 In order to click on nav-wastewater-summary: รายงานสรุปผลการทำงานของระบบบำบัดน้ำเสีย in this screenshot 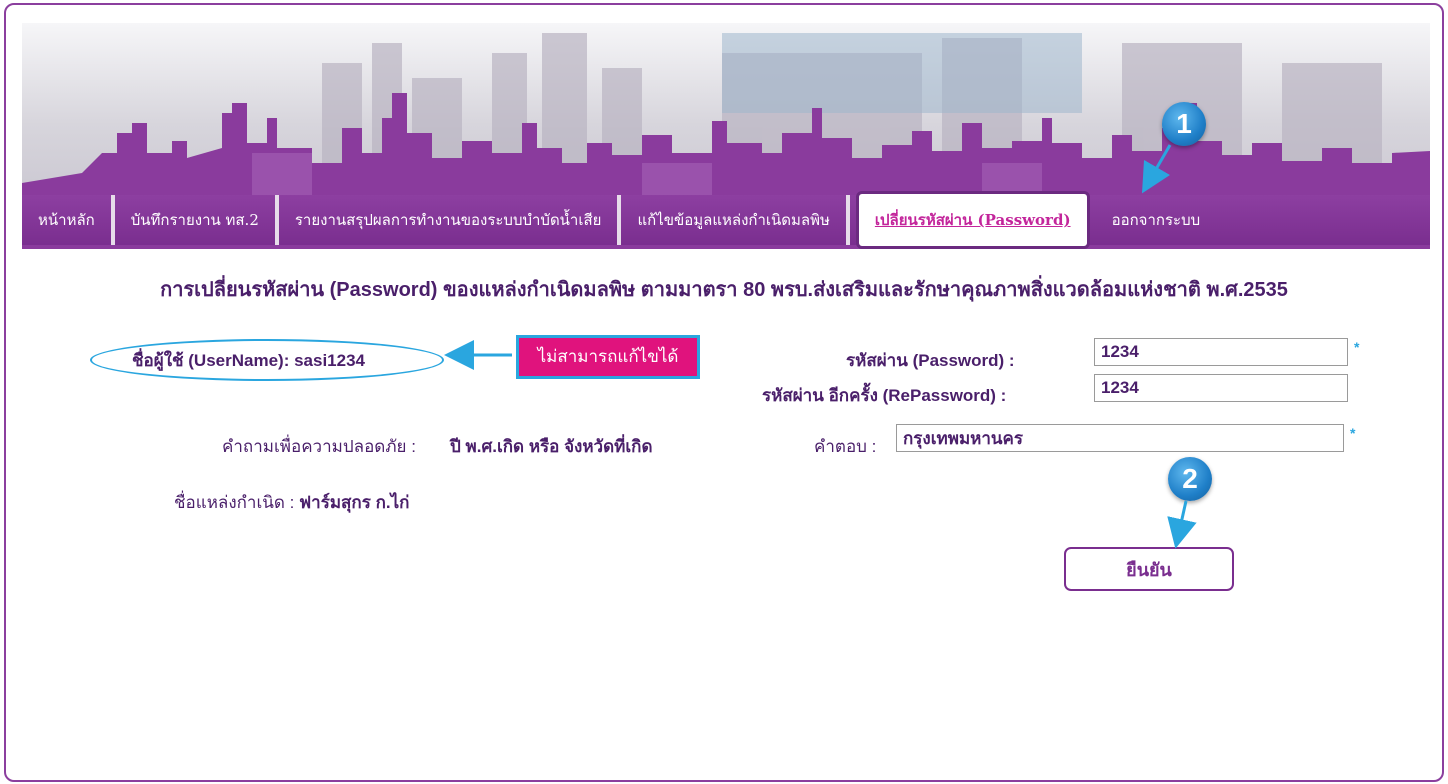, I will do `click(450, 220)`.